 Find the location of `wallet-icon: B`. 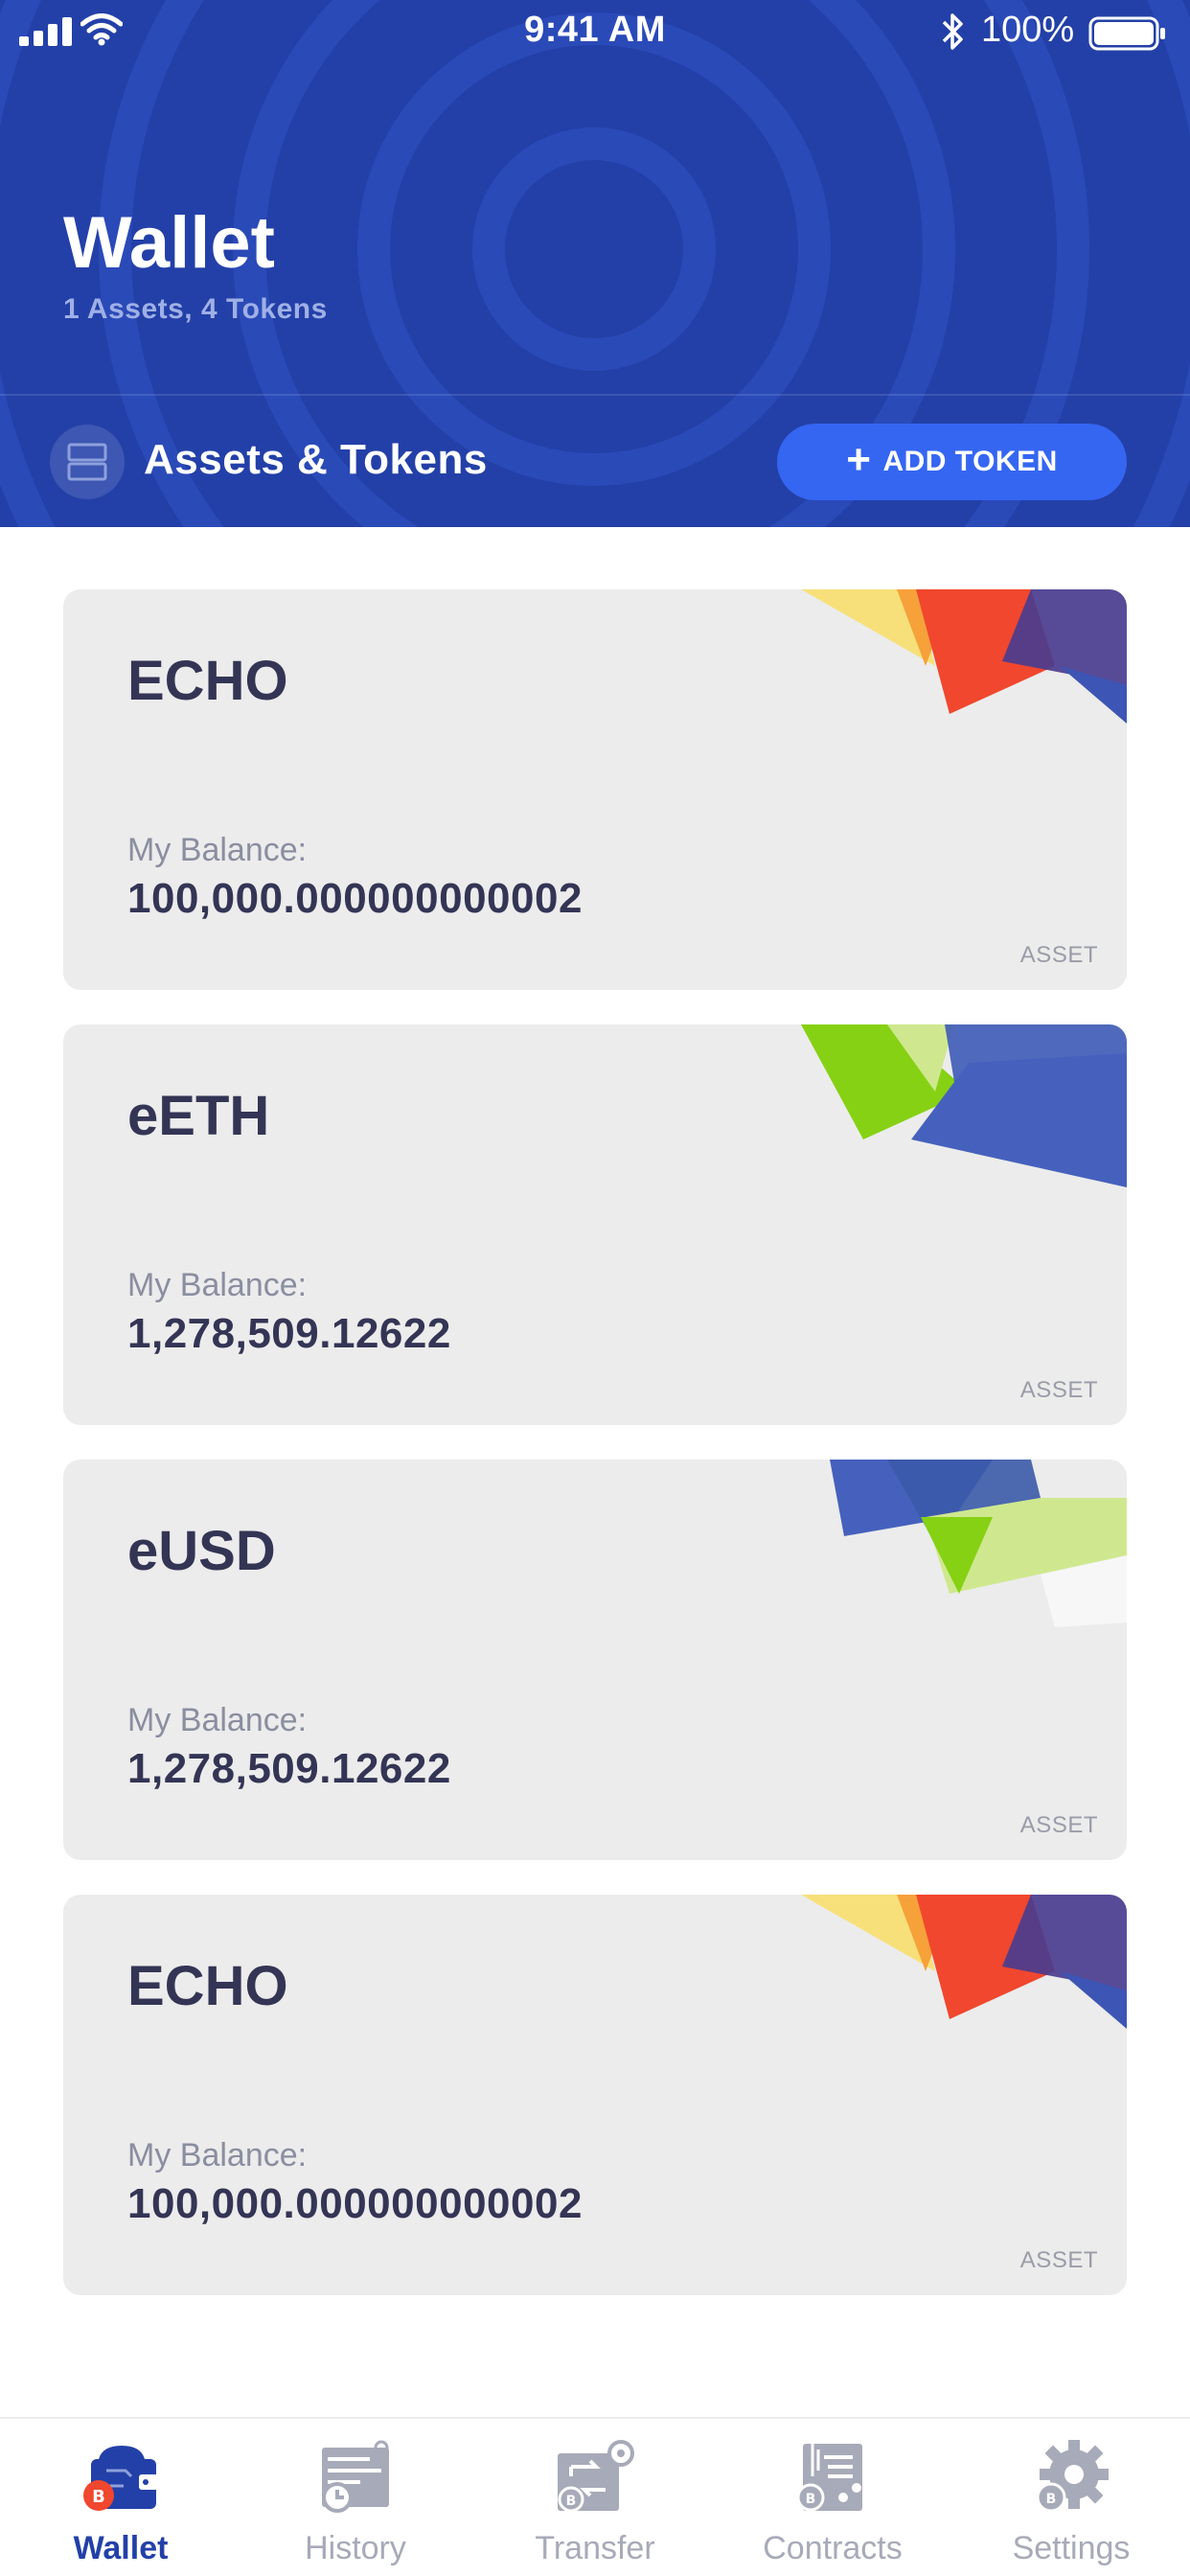

wallet-icon: B is located at coordinates (121, 2478).